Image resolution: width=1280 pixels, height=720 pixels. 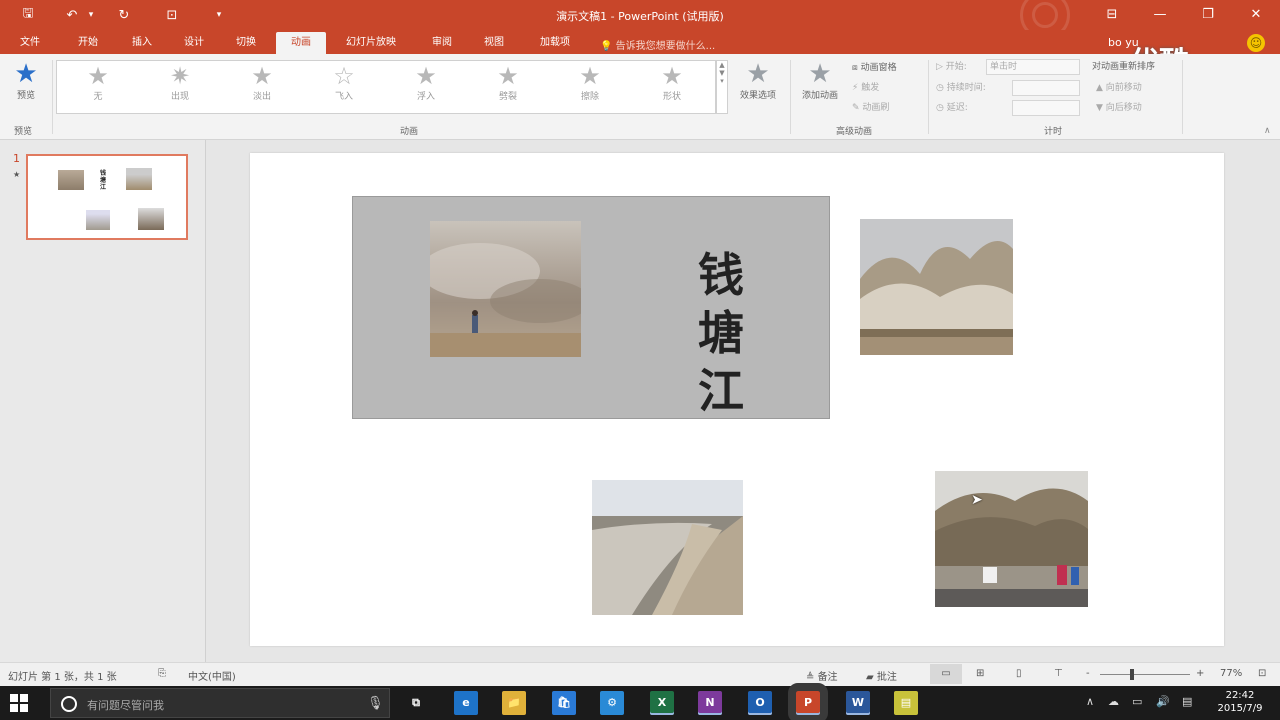 What do you see at coordinates (1256, 15) in the screenshot?
I see `close-icon: ✕` at bounding box center [1256, 15].